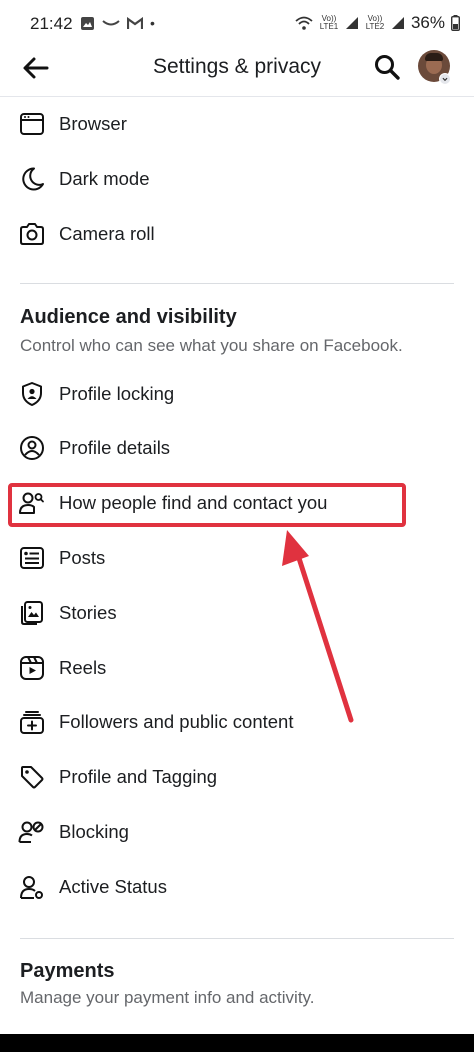 Image resolution: width=474 pixels, height=1052 pixels. I want to click on sim1-signal-icon, so click(351, 23).